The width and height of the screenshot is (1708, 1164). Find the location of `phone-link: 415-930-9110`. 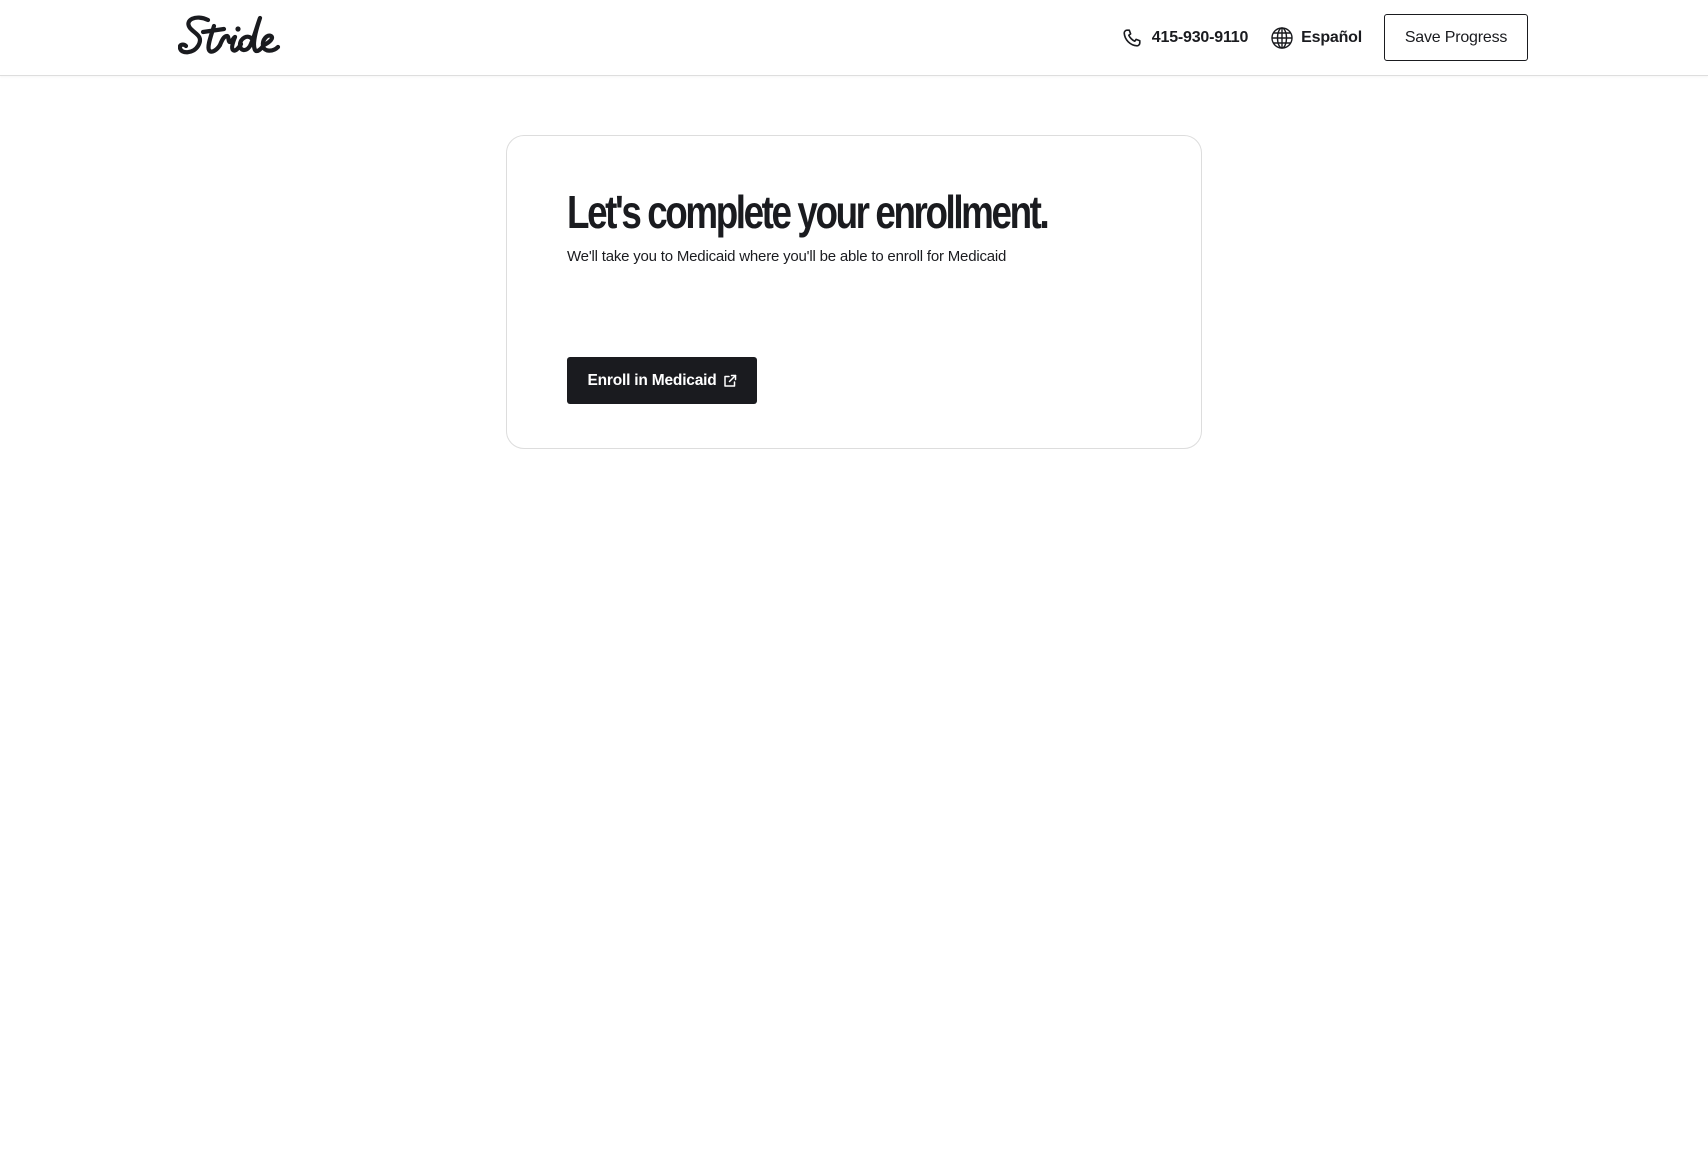

phone-link: 415-930-9110 is located at coordinates (1184, 38).